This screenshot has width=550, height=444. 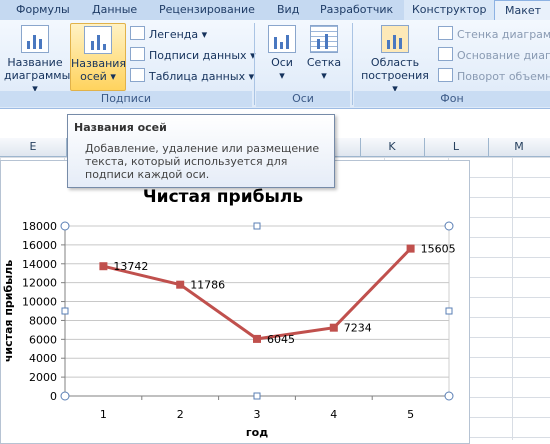 I want to click on data-label: 7234, so click(x=358, y=328).